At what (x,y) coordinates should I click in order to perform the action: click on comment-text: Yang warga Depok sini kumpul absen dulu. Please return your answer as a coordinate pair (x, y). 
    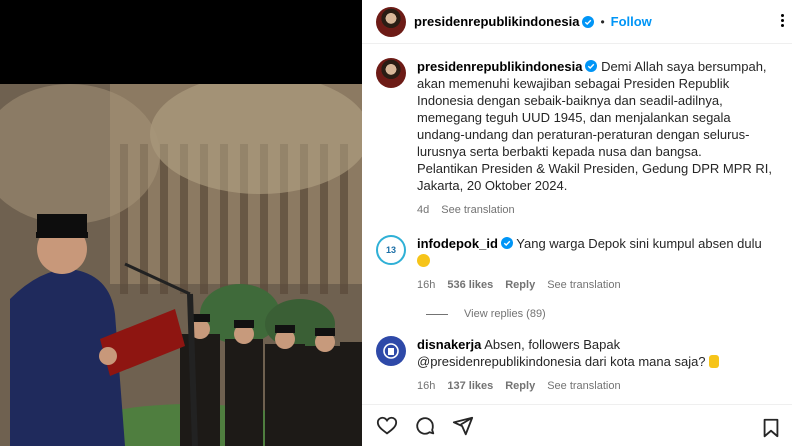
    Looking at the image, I should click on (639, 243).